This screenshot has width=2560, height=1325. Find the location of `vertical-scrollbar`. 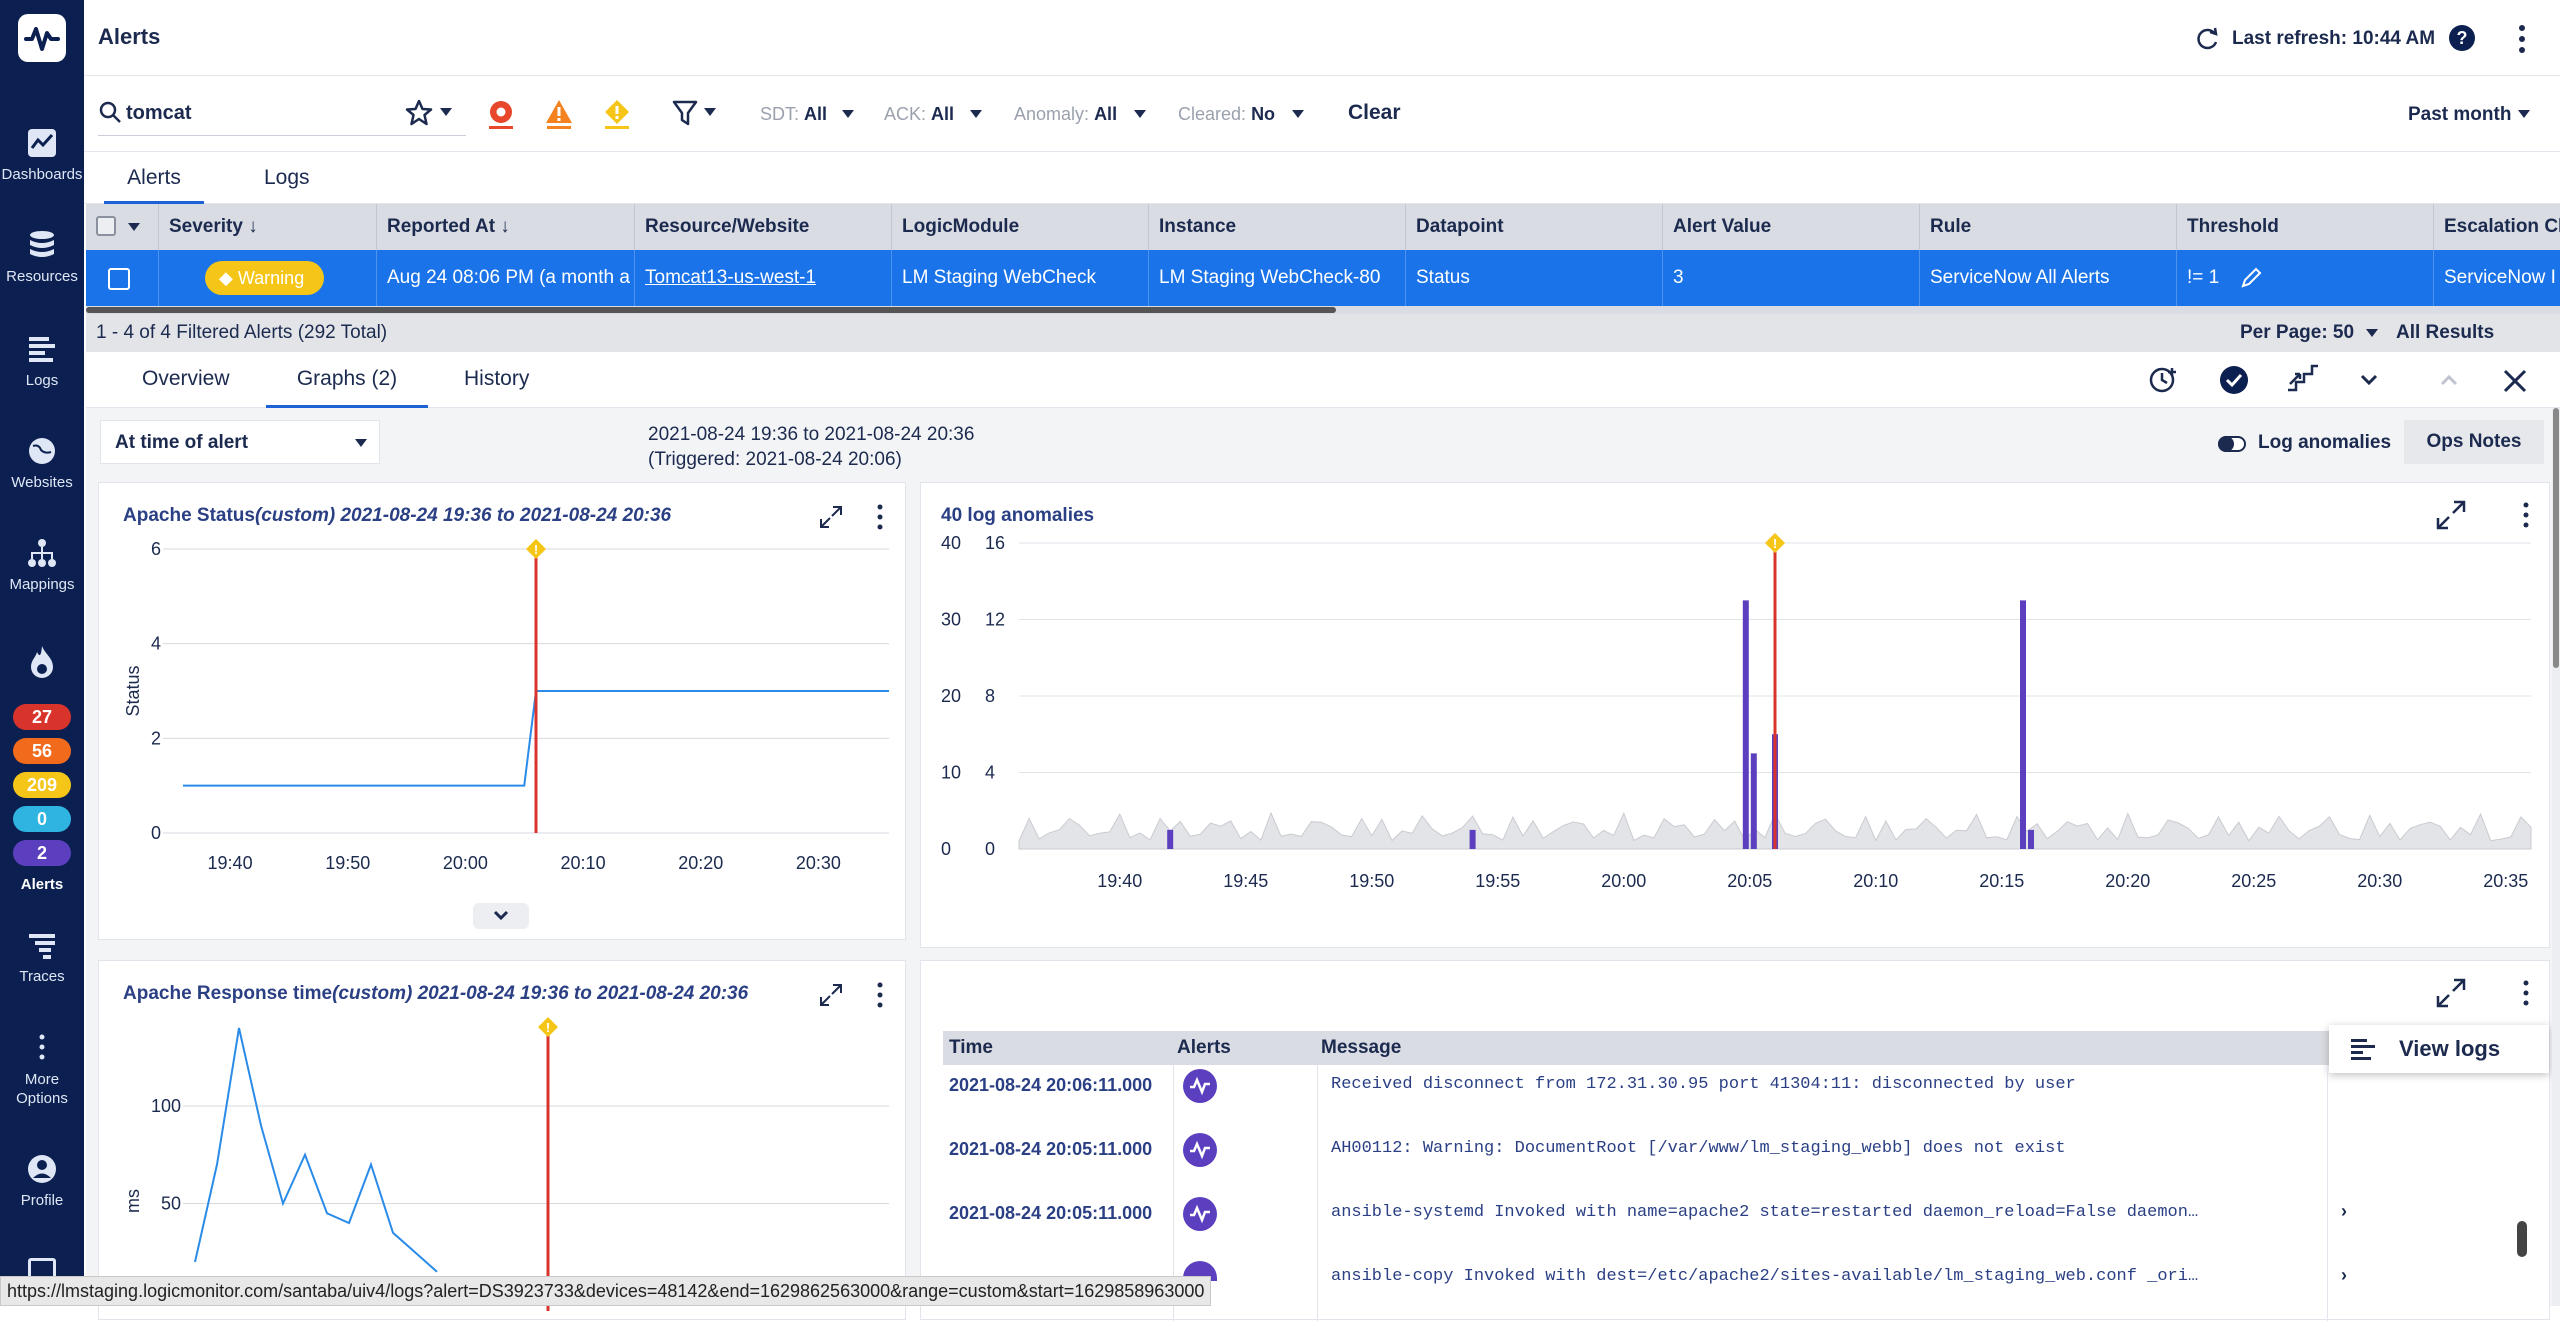

vertical-scrollbar is located at coordinates (2522, 1239).